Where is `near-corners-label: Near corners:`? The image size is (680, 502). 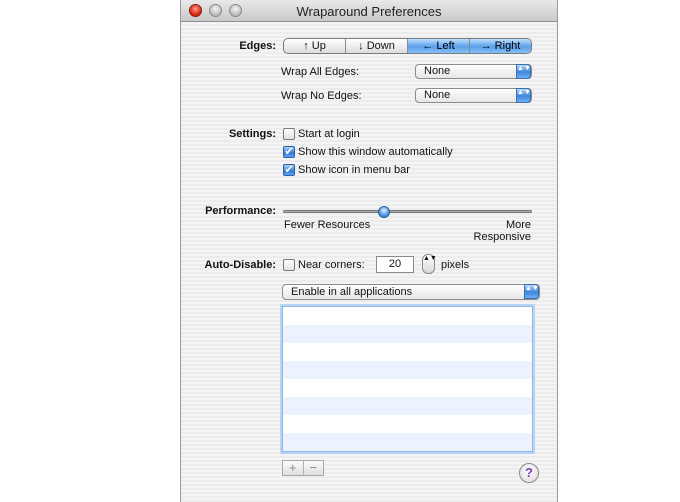
near-corners-label: Near corners: is located at coordinates (331, 265).